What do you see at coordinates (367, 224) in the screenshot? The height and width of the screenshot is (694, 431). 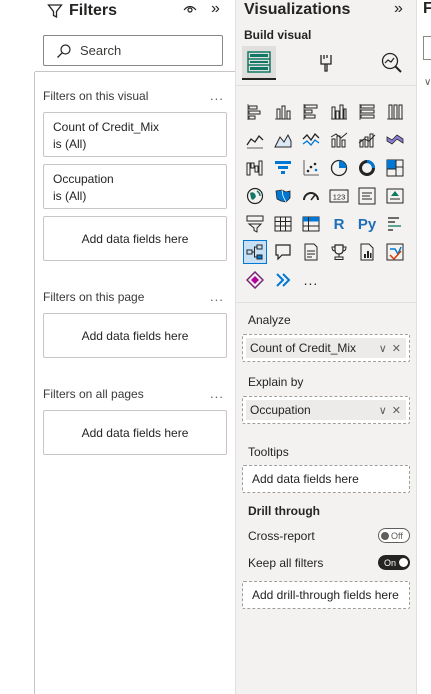 I see `python-visual-icon: Py` at bounding box center [367, 224].